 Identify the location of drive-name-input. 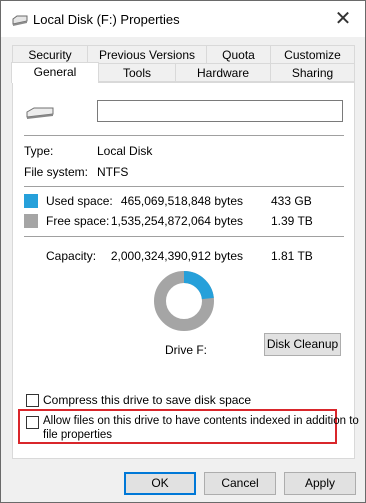
(220, 111).